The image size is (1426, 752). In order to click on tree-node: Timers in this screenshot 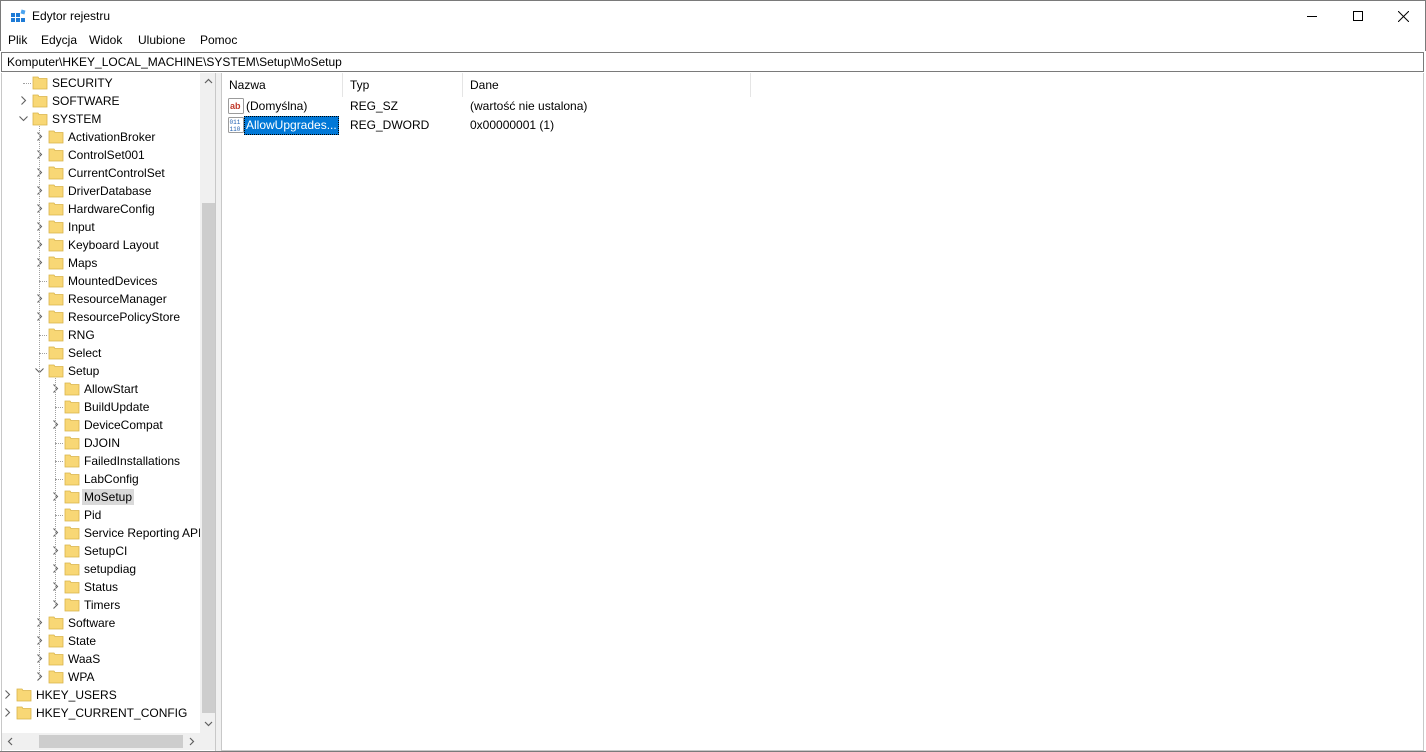, I will do `click(101, 605)`.